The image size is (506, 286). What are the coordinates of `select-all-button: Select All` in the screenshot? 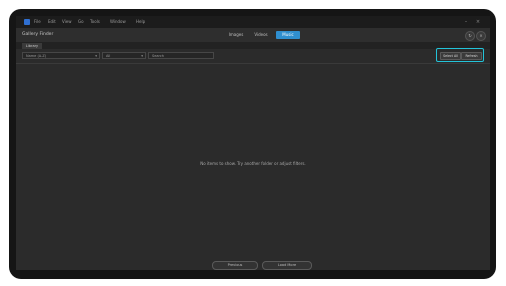 It's located at (450, 56).